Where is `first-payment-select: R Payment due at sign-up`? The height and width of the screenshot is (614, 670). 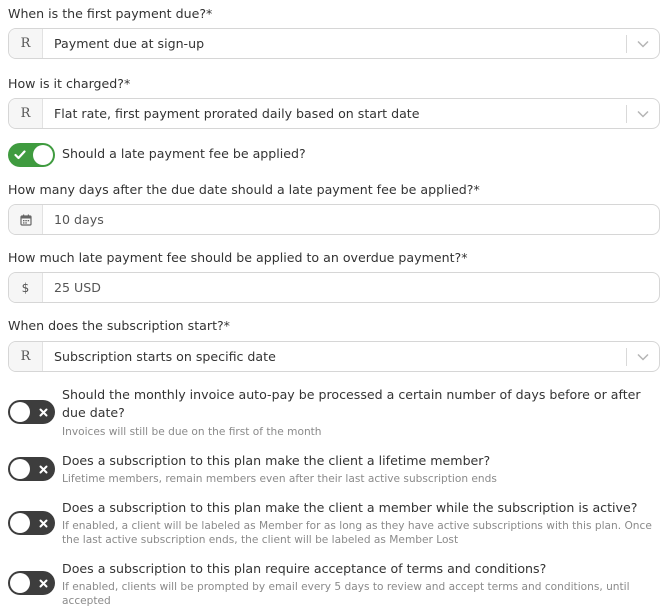
first-payment-select: R Payment due at sign-up is located at coordinates (334, 43).